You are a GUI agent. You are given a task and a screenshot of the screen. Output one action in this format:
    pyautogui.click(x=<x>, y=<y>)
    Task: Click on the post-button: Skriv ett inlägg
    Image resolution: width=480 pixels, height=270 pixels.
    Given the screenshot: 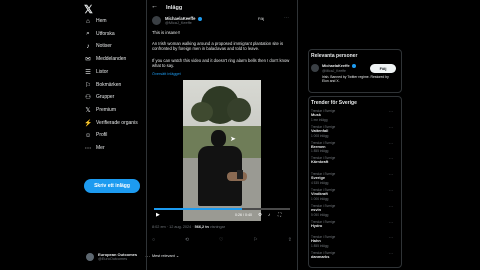 What is the action you would take?
    pyautogui.click(x=112, y=186)
    